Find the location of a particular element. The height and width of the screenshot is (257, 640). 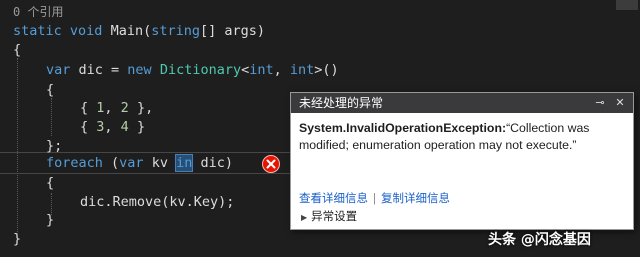

popup-links: 查看详细信息 | 复制详细信息 is located at coordinates (374, 198).